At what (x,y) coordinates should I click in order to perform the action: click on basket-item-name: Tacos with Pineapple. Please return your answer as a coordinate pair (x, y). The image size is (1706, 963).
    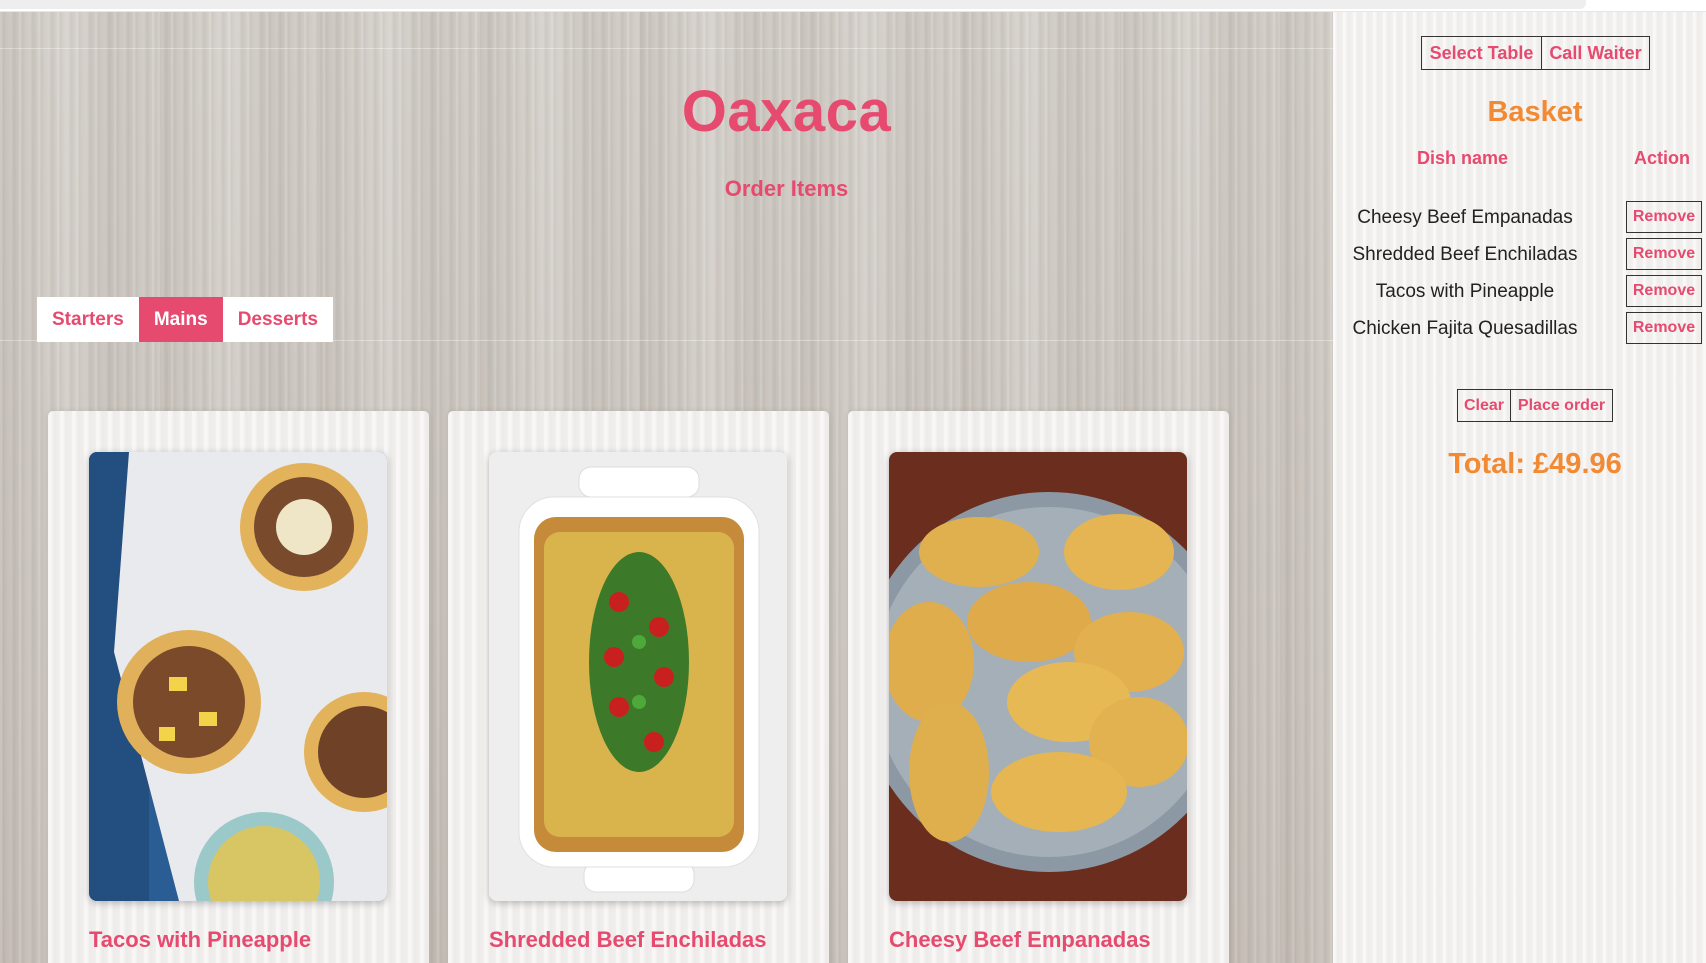
    Looking at the image, I should click on (1465, 291).